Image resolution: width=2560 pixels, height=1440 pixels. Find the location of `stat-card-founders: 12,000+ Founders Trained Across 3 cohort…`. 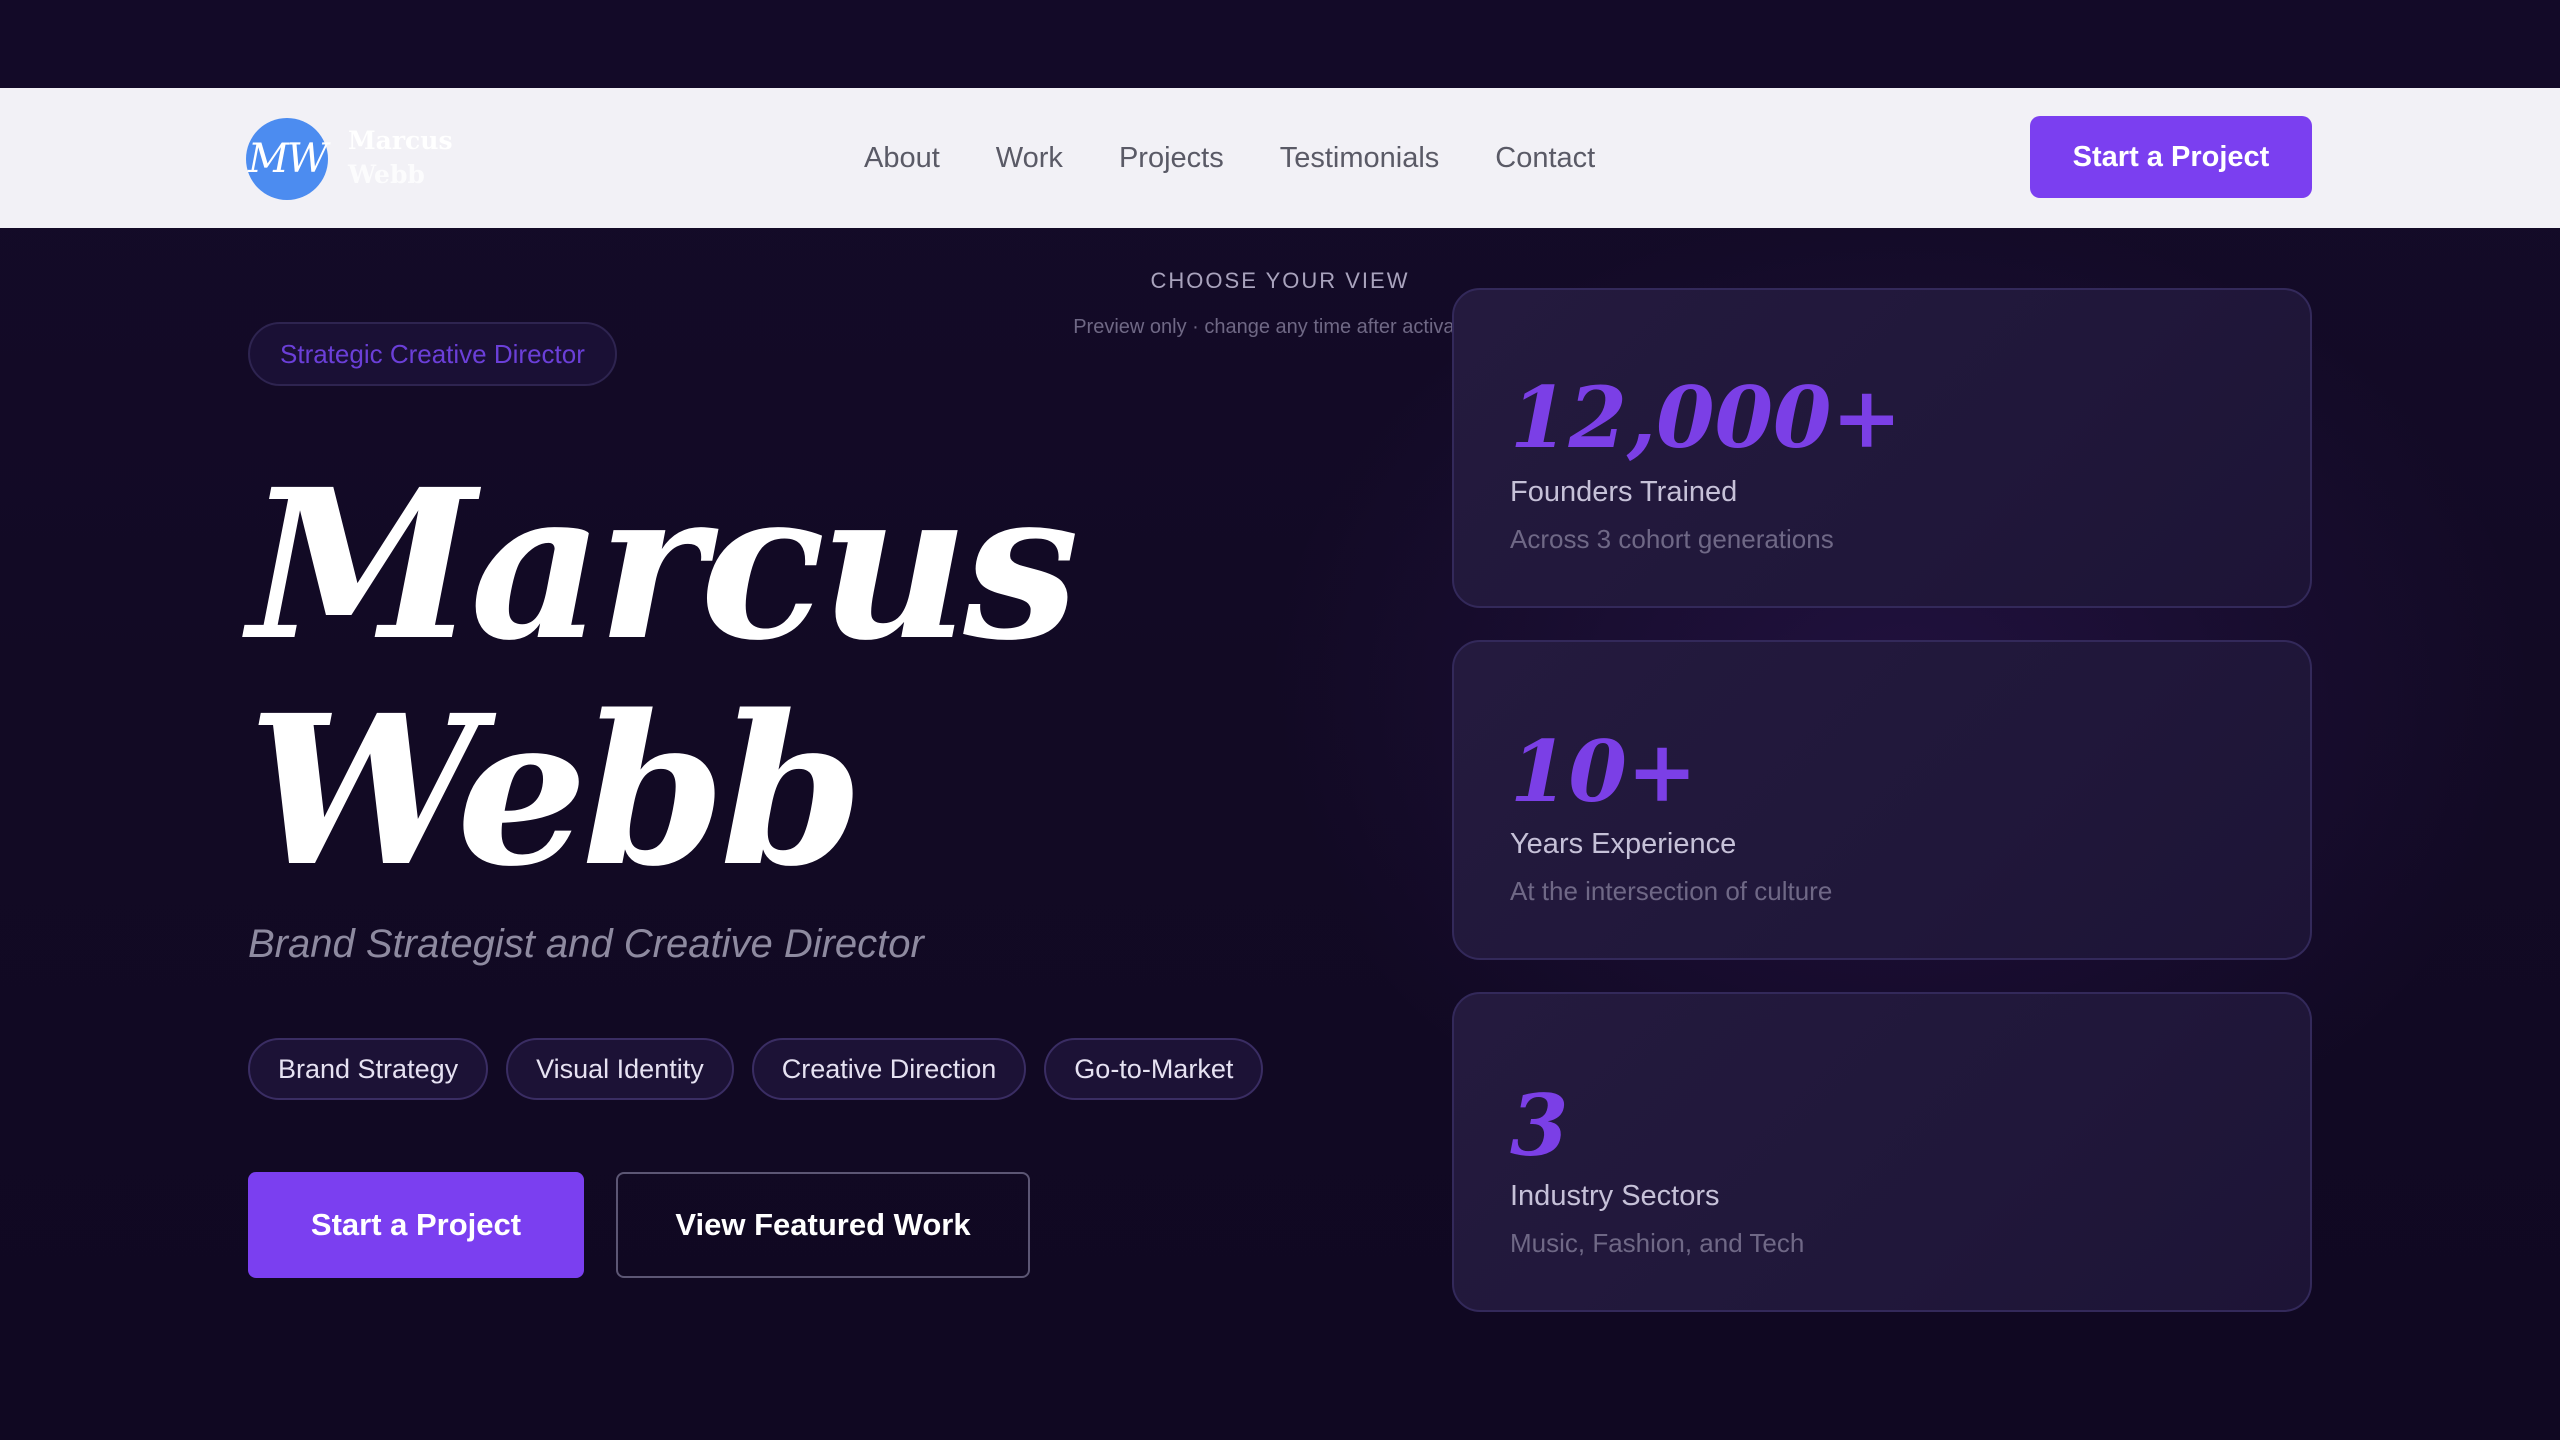

stat-card-founders: 12,000+ Founders Trained Across 3 cohort… is located at coordinates (1882, 448).